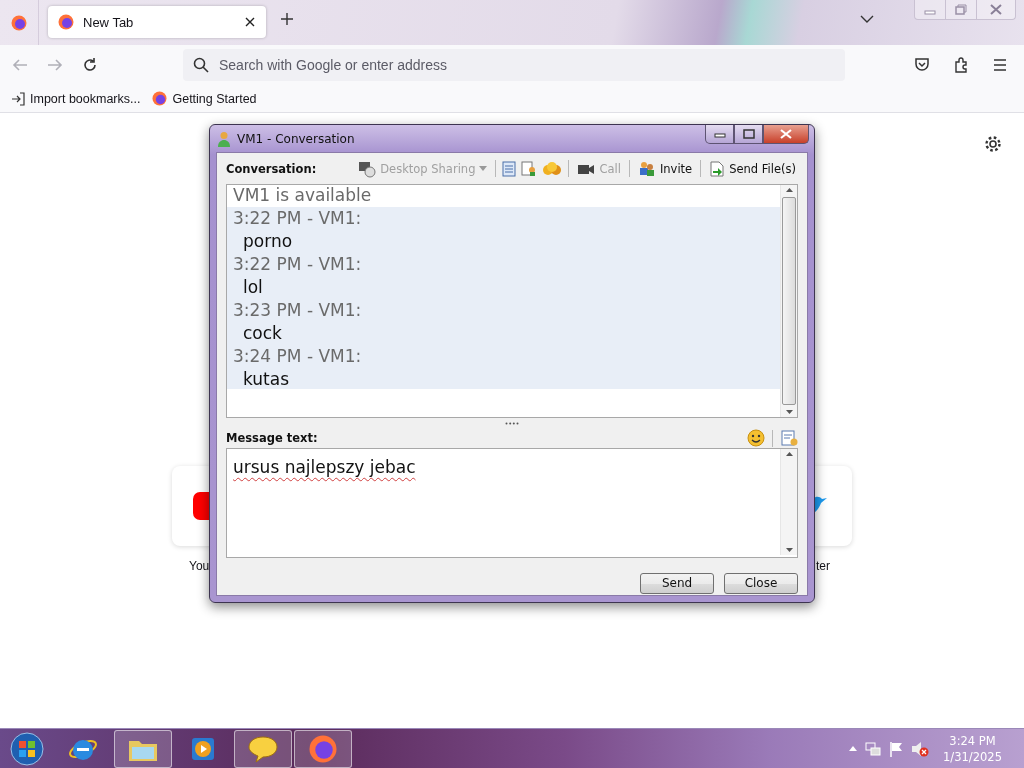  Describe the element at coordinates (756, 438) in the screenshot. I see `smiley-icon` at that location.